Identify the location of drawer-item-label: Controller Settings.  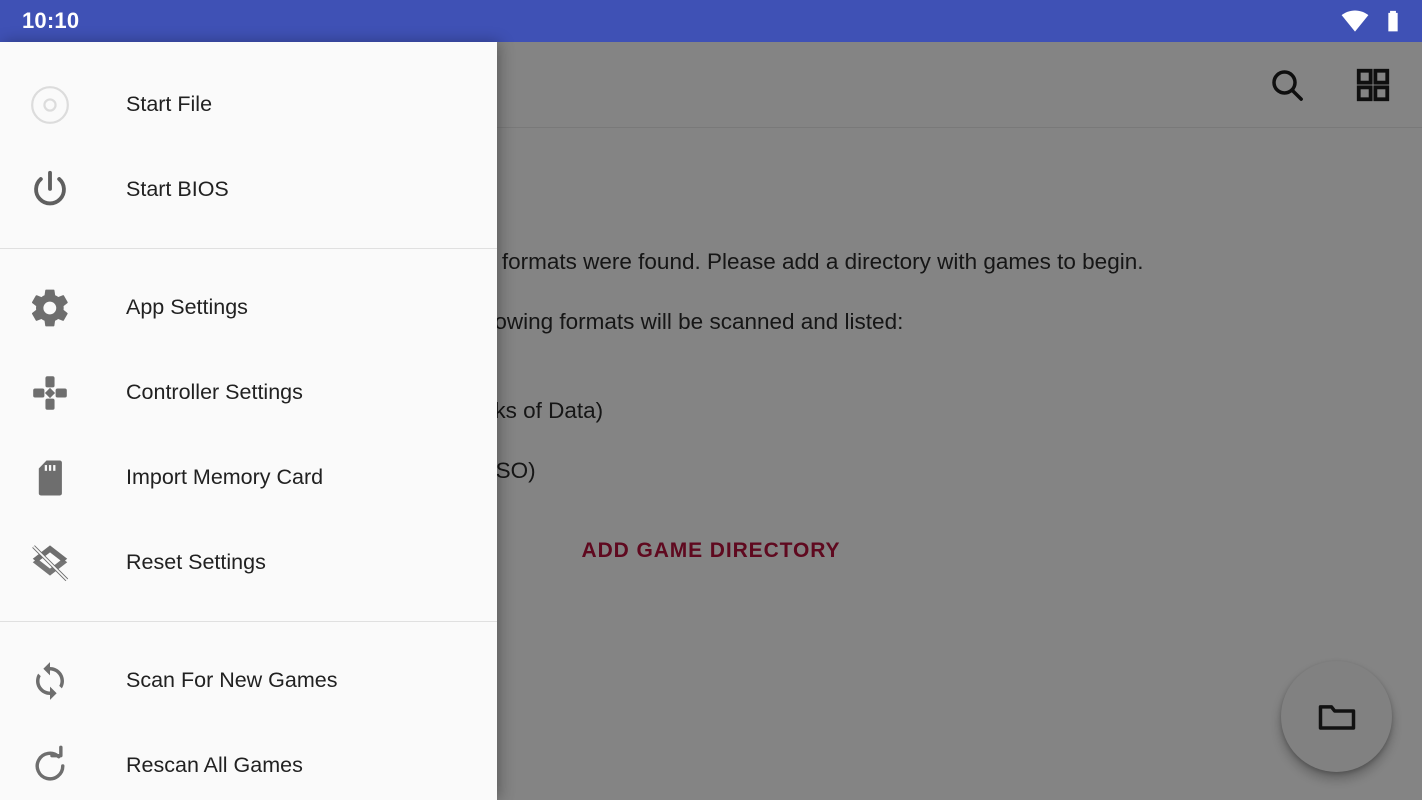
(214, 392).